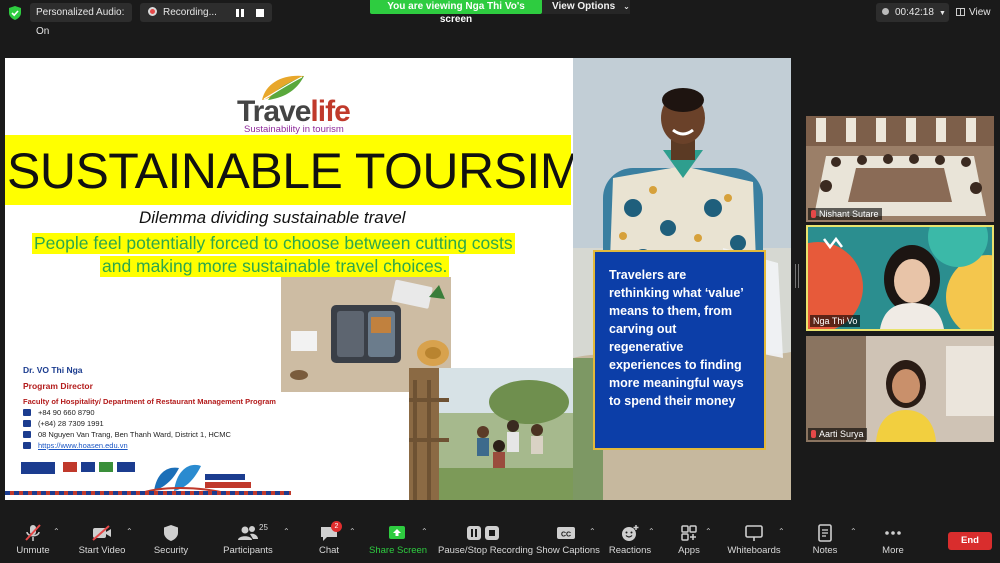 The height and width of the screenshot is (563, 1000). Describe the element at coordinates (980, 12) in the screenshot. I see `view-label: View` at that location.